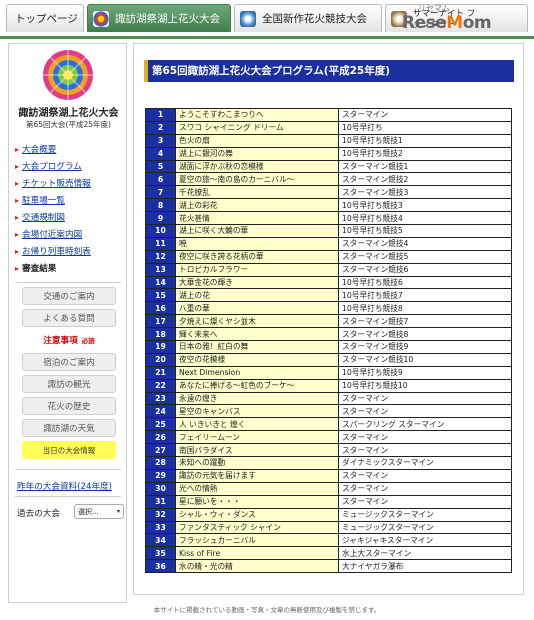 This screenshot has height=620, width=534. Describe the element at coordinates (257, 527) in the screenshot. I see `program-name: ファンタスティック シャイン` at that location.